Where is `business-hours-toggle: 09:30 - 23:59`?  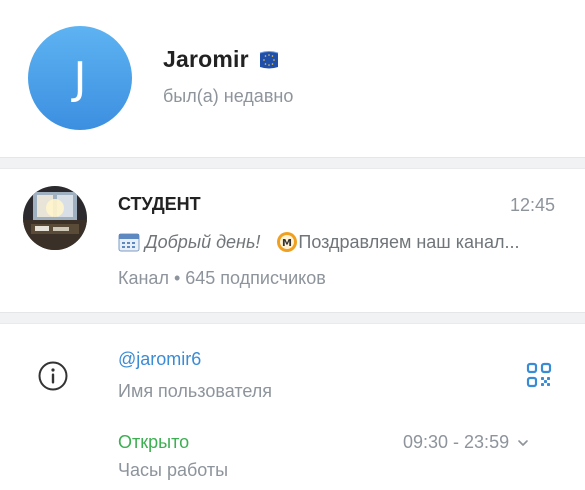 business-hours-toggle: 09:30 - 23:59 is located at coordinates (466, 442).